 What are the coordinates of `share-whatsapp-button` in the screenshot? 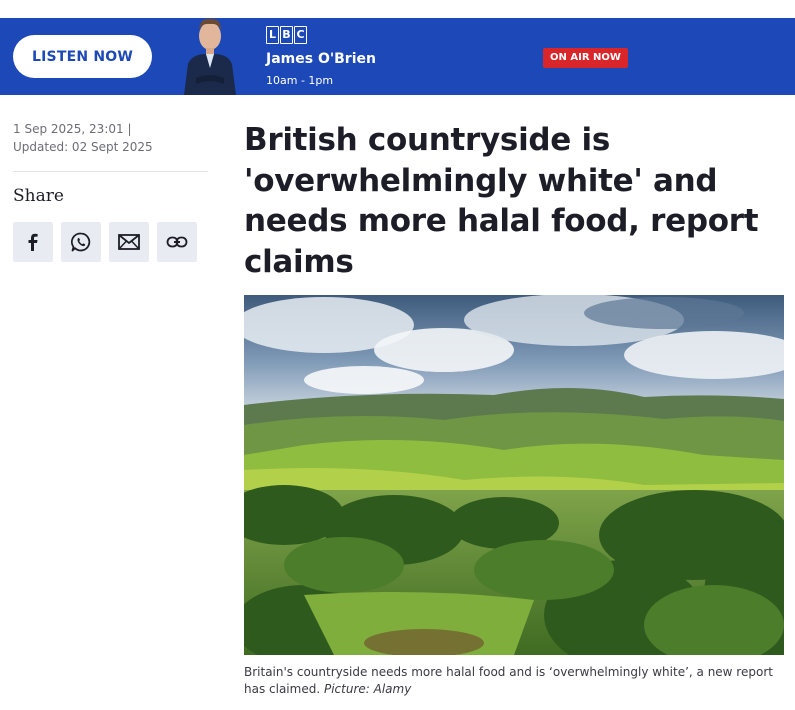 It's located at (81, 242).